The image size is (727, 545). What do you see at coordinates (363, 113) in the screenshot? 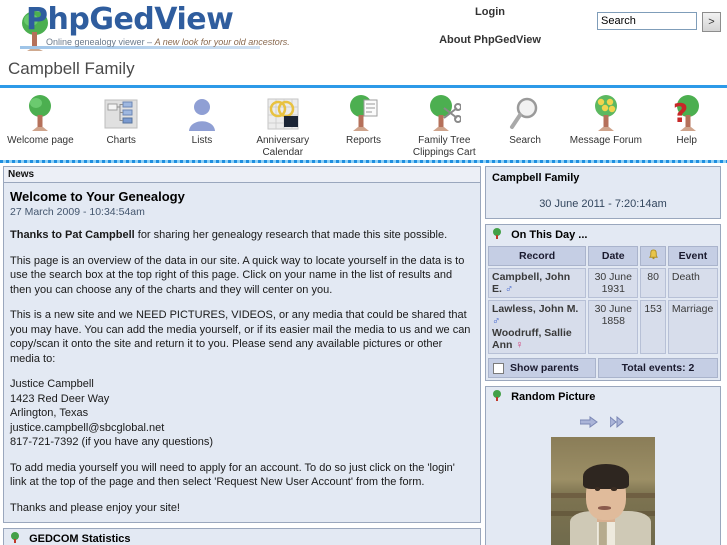
I see `report-tree-icon` at bounding box center [363, 113].